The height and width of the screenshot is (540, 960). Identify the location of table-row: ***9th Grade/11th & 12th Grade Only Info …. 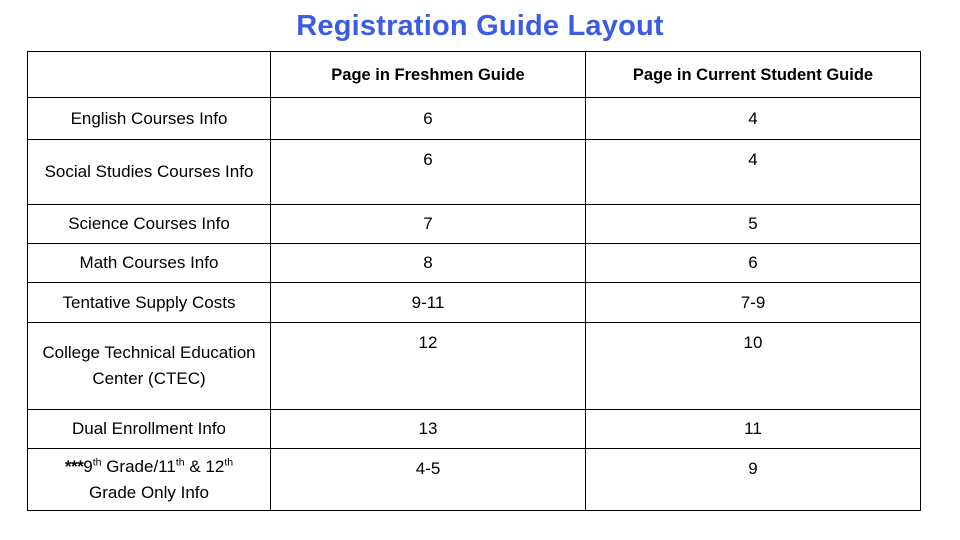
(474, 479).